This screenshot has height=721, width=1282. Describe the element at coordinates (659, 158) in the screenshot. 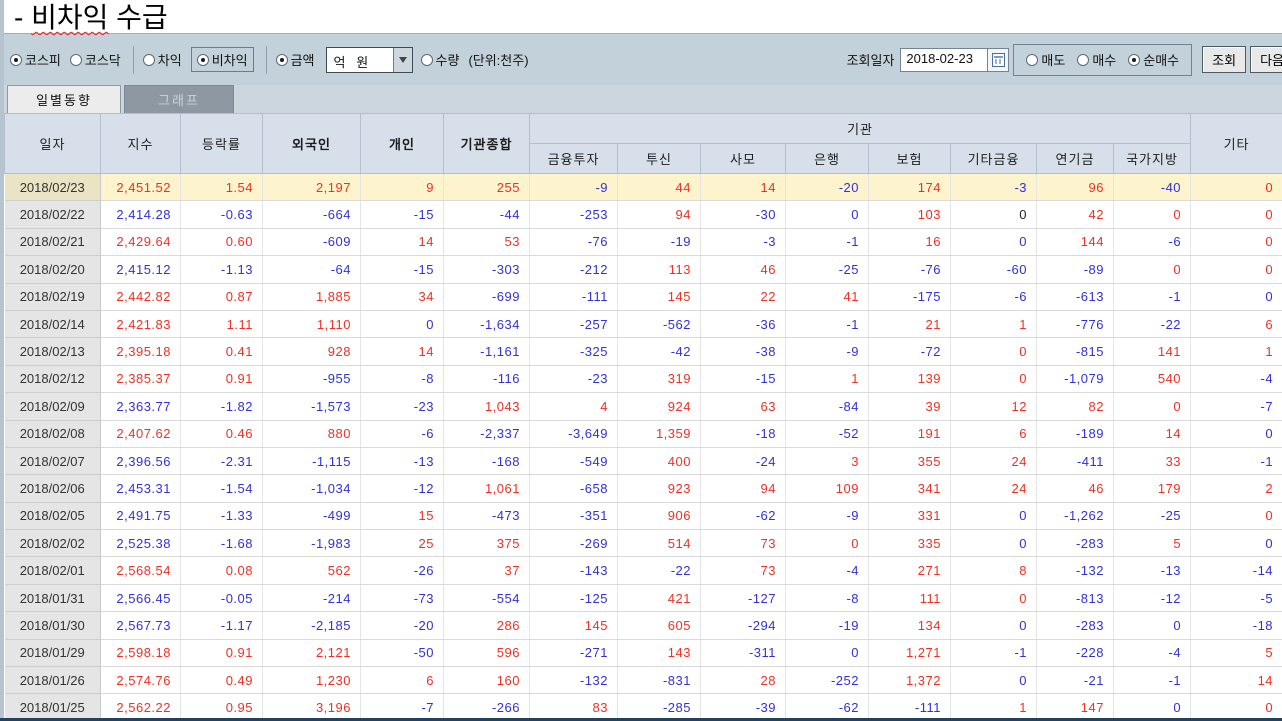

I see `col-header-trust: 투신` at that location.